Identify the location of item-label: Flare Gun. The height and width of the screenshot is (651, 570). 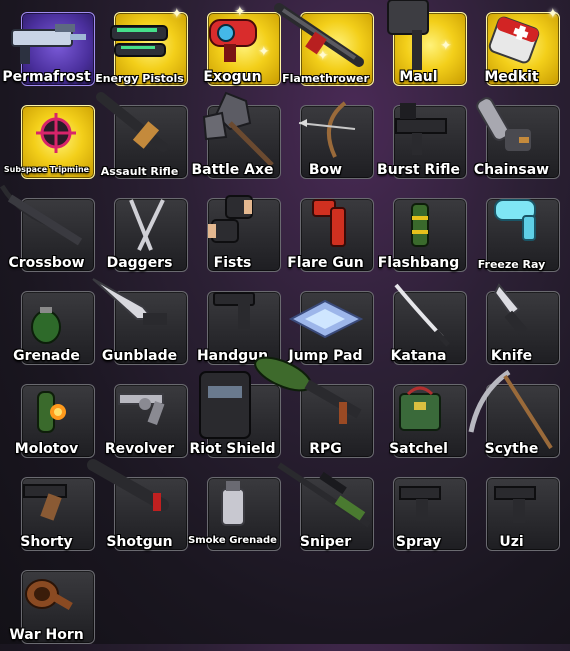
(325, 263).